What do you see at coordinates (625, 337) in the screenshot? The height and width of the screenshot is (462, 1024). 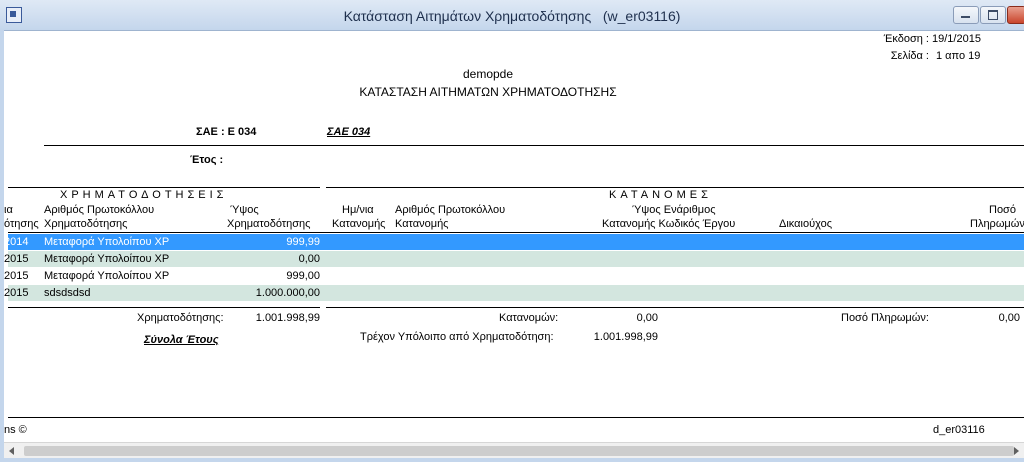 I see `balance-value: 1.001.998,99` at bounding box center [625, 337].